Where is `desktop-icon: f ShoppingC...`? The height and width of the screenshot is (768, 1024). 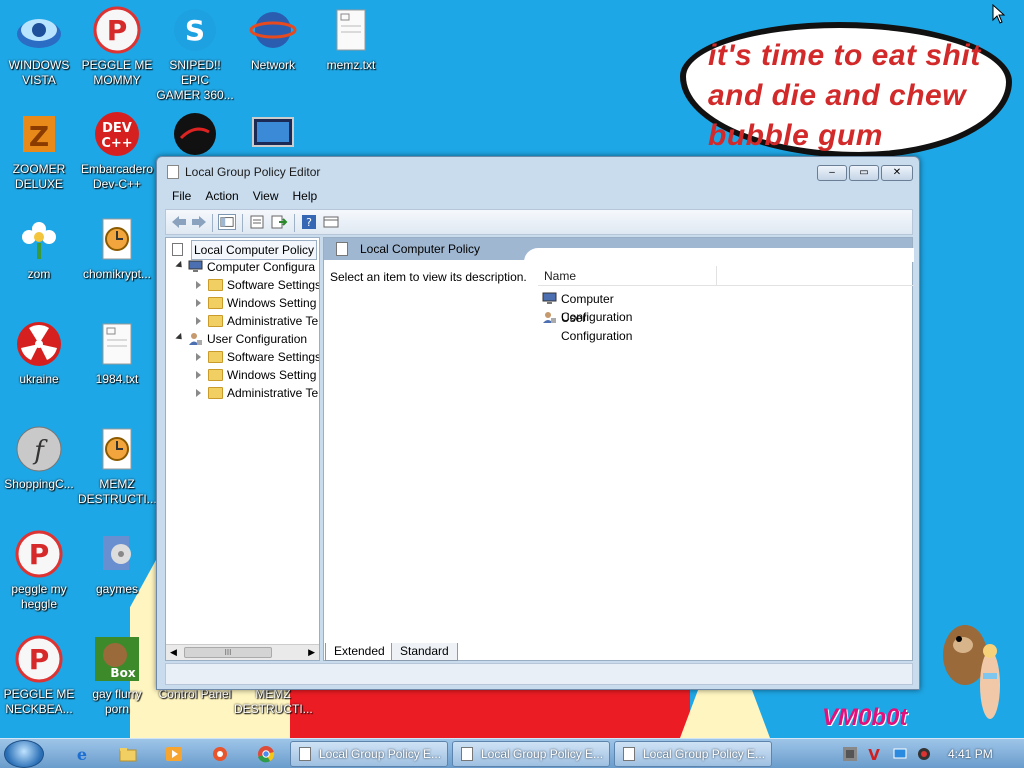
desktop-icon: f ShoppingC... is located at coordinates (39, 458).